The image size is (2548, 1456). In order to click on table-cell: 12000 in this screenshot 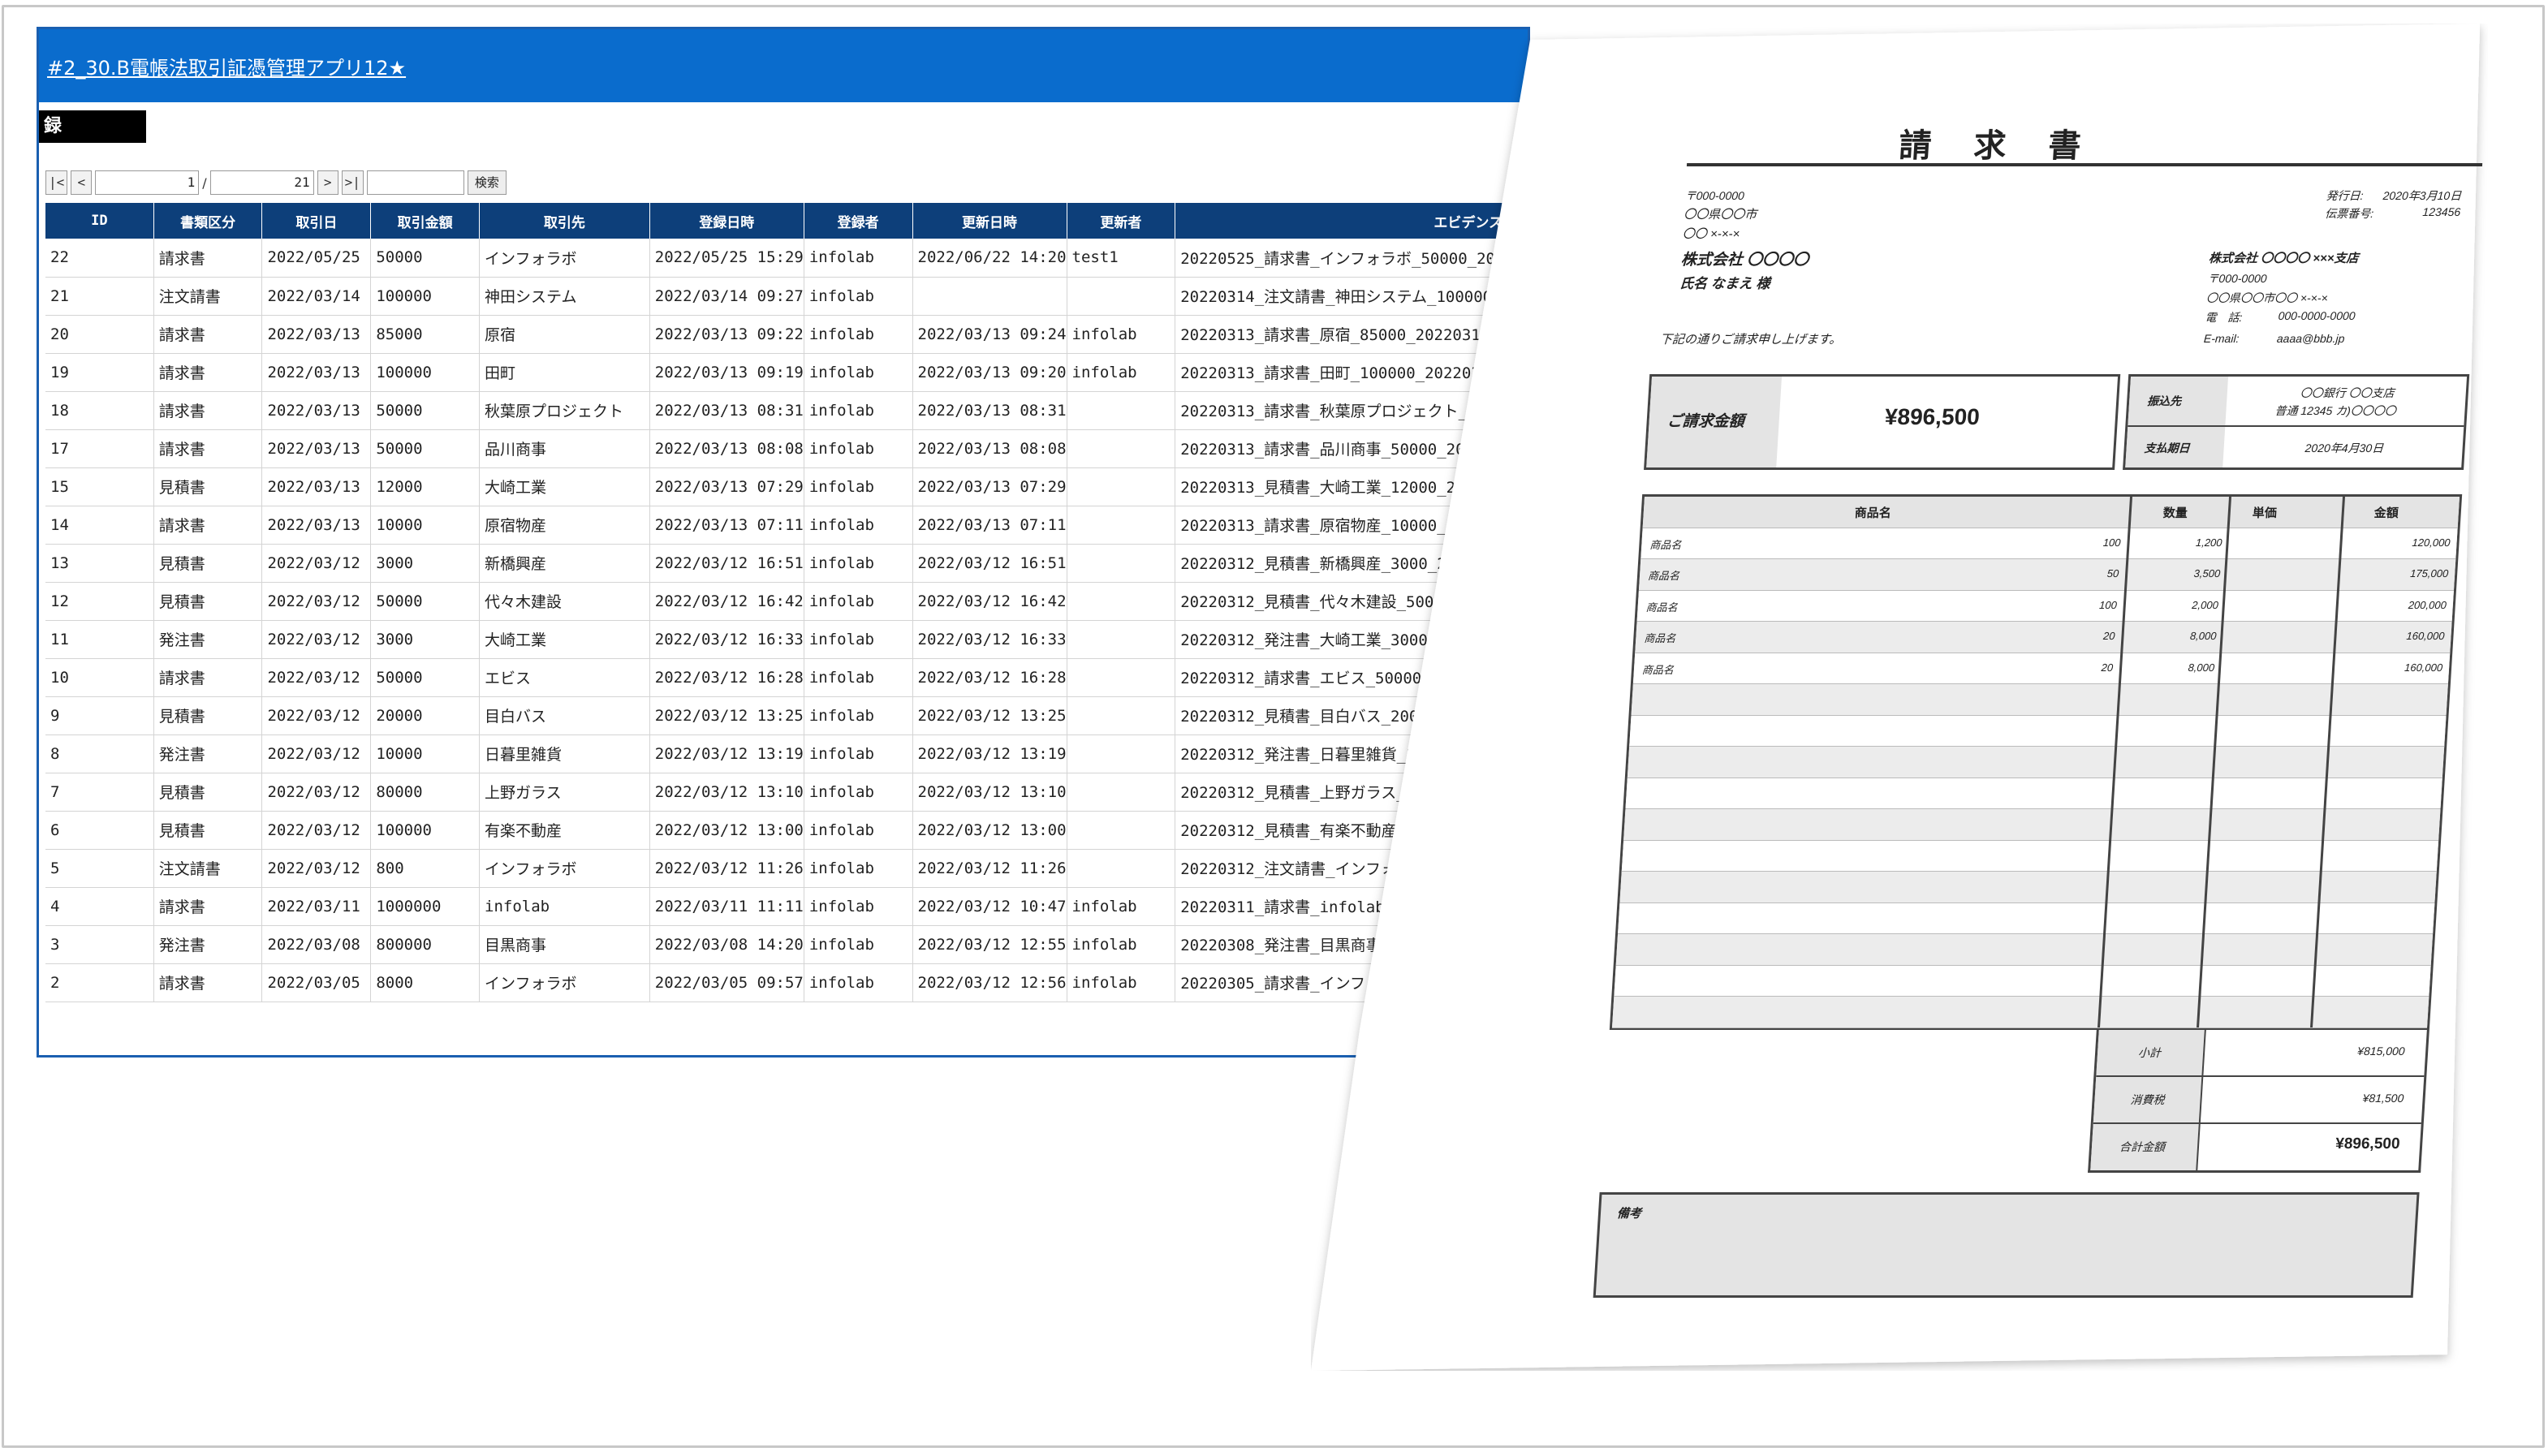, I will do `click(425, 487)`.